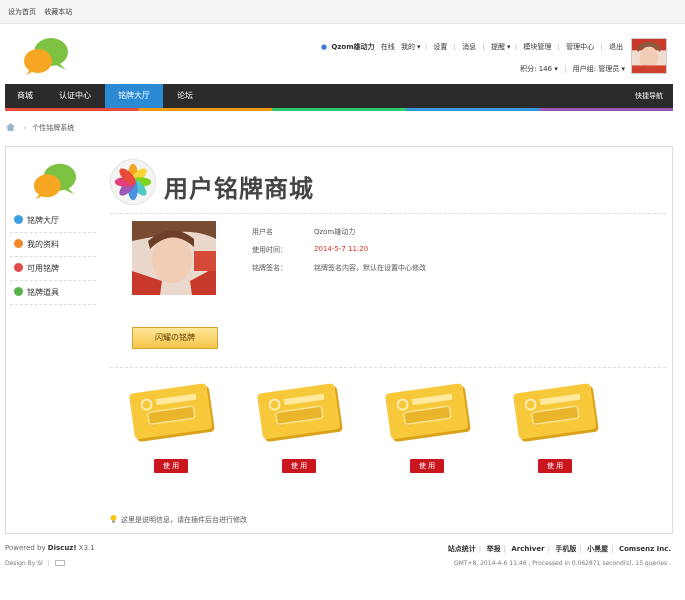 This screenshot has height=600, width=685. Describe the element at coordinates (469, 47) in the screenshot. I see `messages-link: 消息` at that location.